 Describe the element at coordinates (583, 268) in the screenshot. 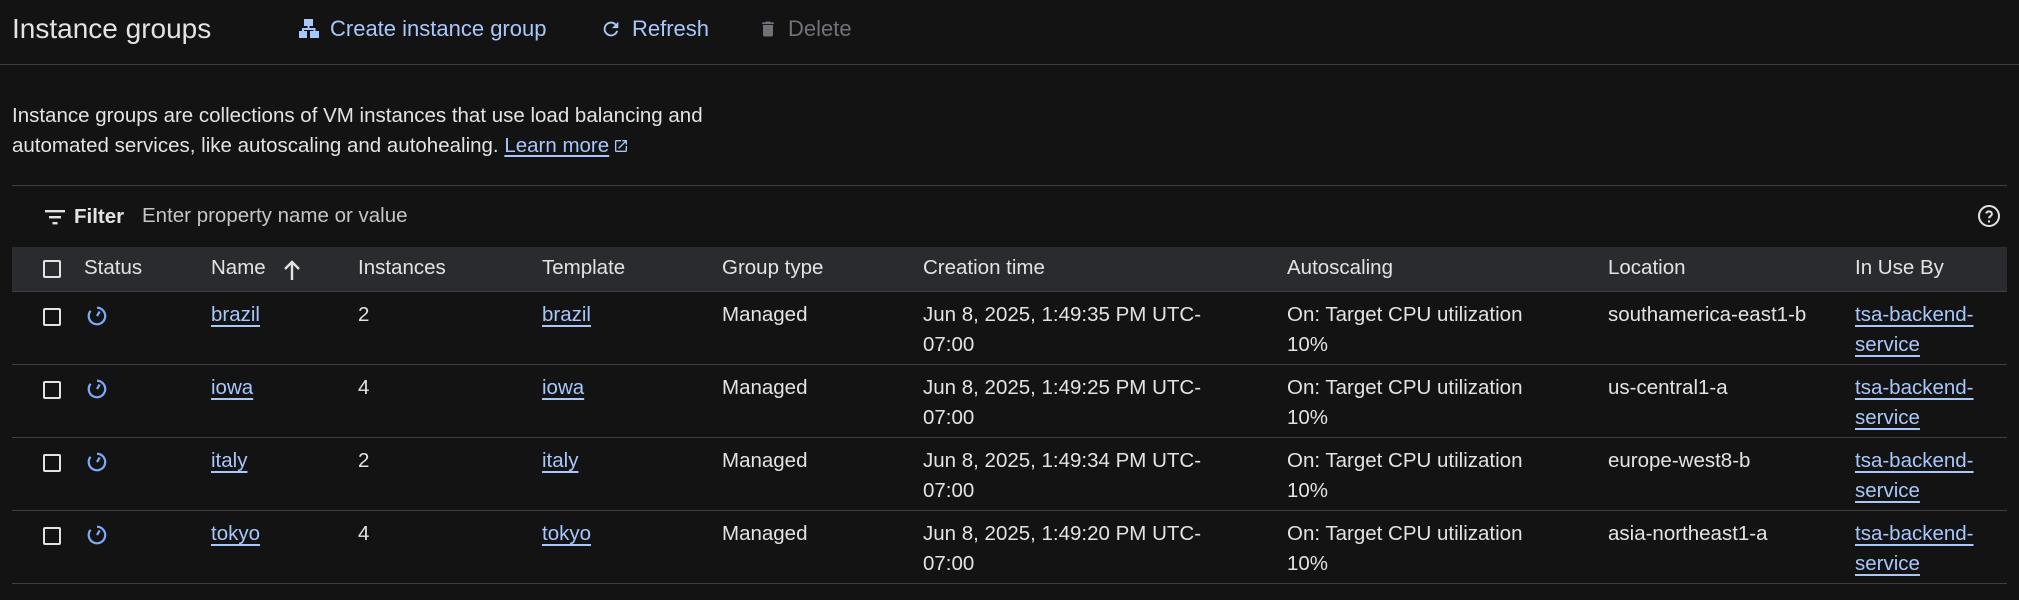

I see `column-header-template: Template` at that location.